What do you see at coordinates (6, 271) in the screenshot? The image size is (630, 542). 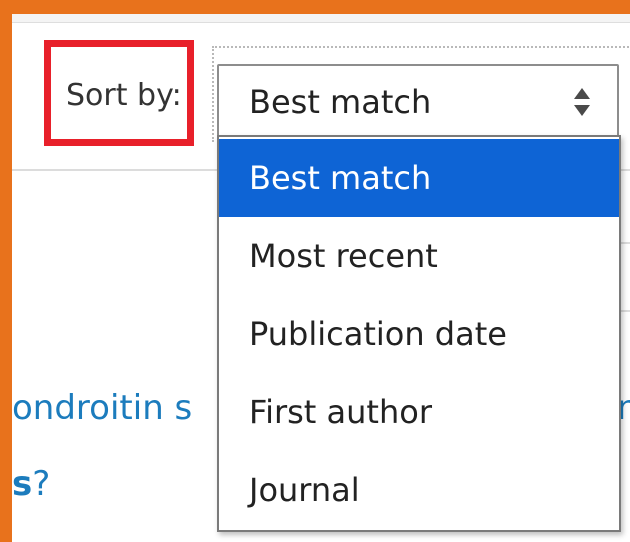 I see `window-frame-left` at bounding box center [6, 271].